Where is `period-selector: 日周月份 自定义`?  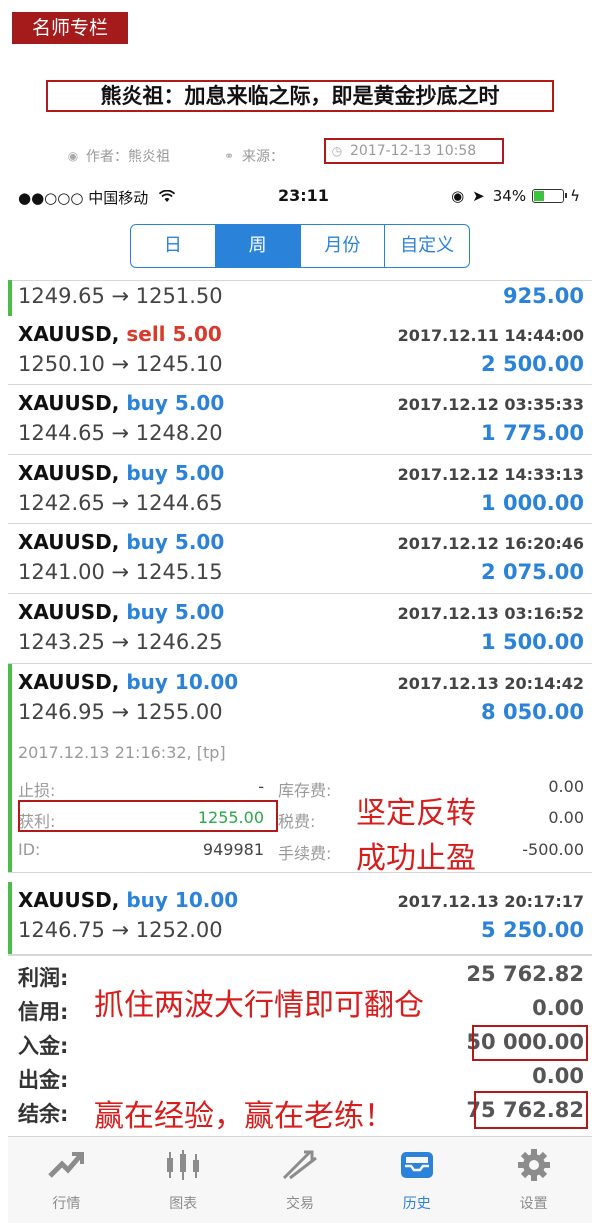 period-selector: 日周月份 自定义 is located at coordinates (300, 246).